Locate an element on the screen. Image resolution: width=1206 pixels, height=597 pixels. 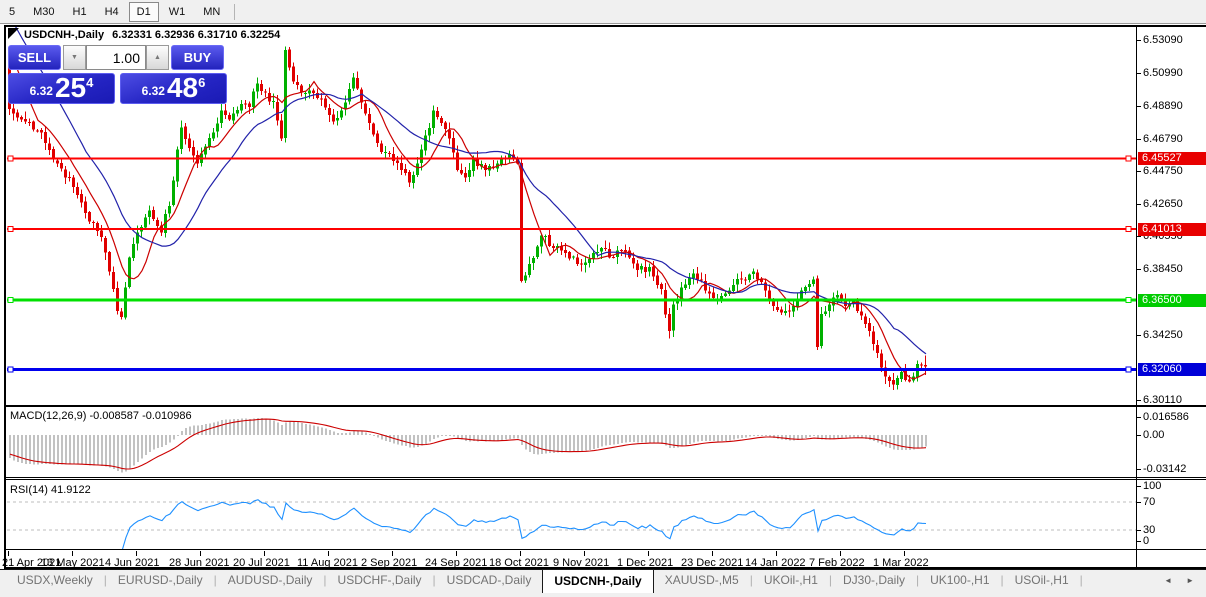
date-axis-label: 23 Dec 2021 is located at coordinates (712, 563).